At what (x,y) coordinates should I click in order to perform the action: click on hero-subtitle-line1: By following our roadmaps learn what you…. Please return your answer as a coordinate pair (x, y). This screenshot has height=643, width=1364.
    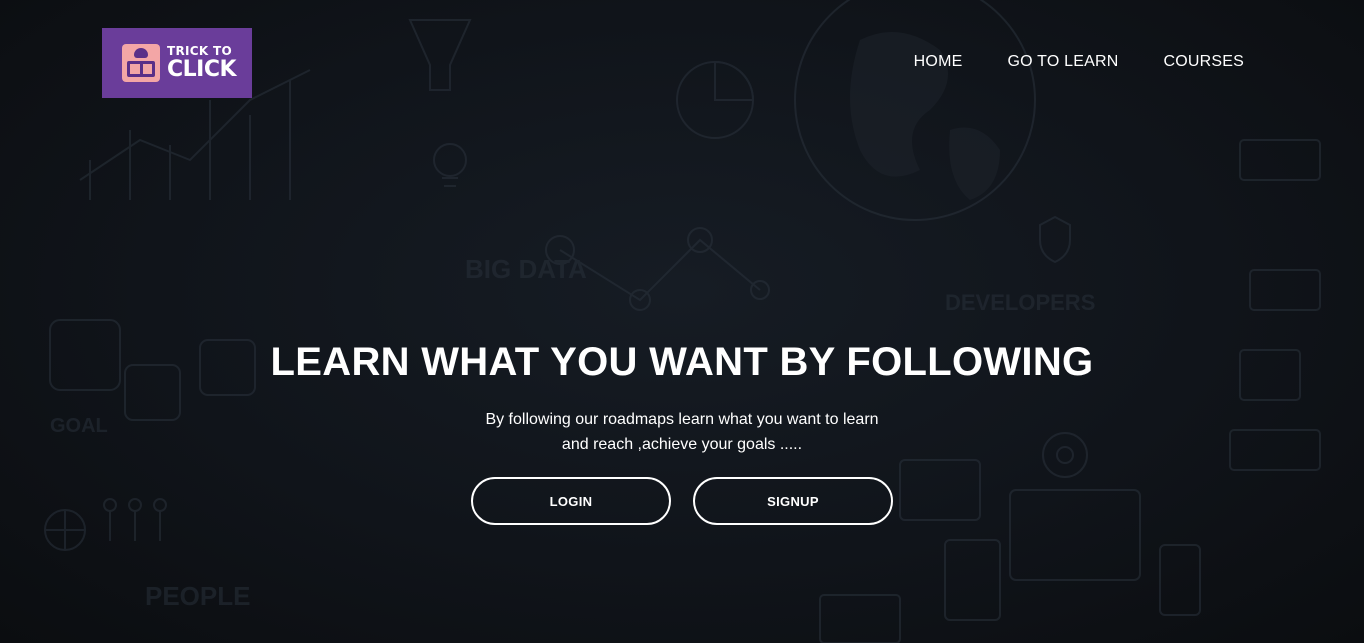
    Looking at the image, I should click on (682, 419).